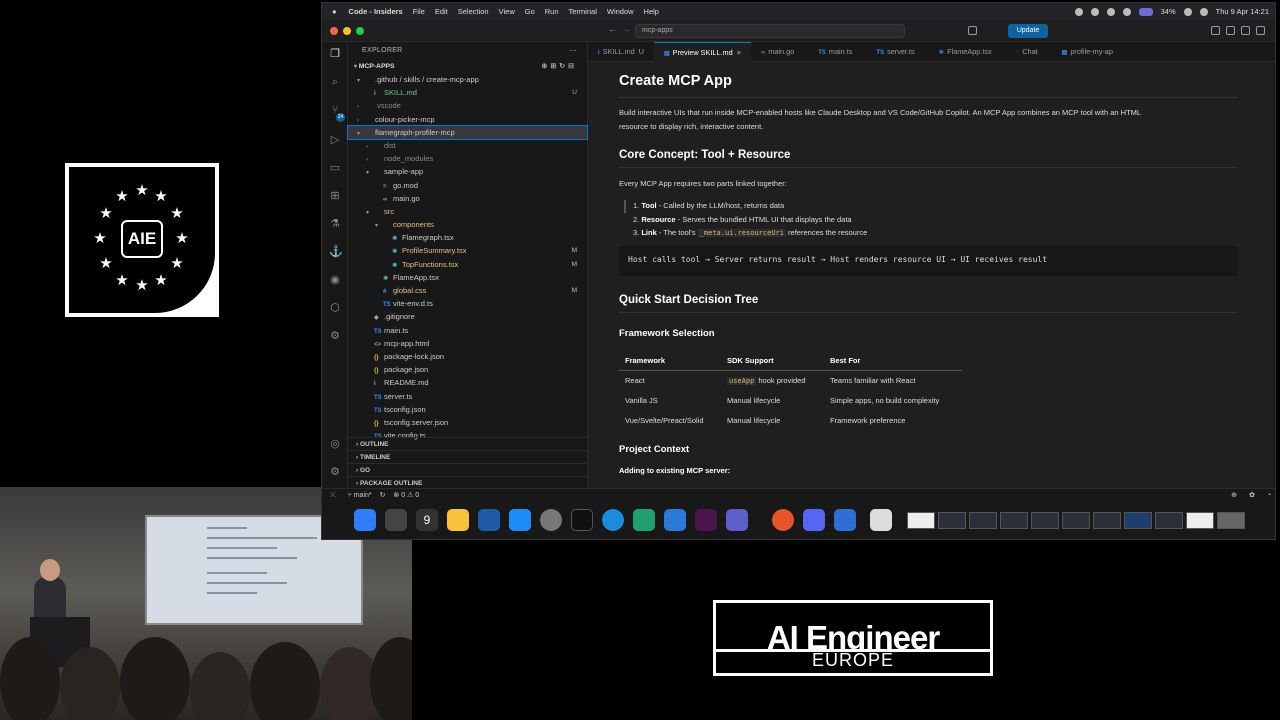  What do you see at coordinates (621, 52) in the screenshot?
I see `editor-tab: i SKILL.md U` at bounding box center [621, 52].